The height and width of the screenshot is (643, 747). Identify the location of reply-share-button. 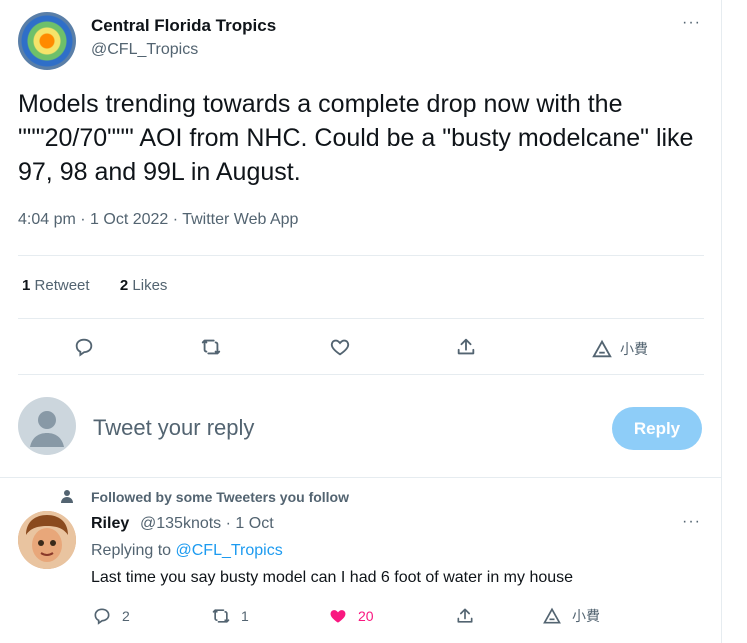
(465, 616).